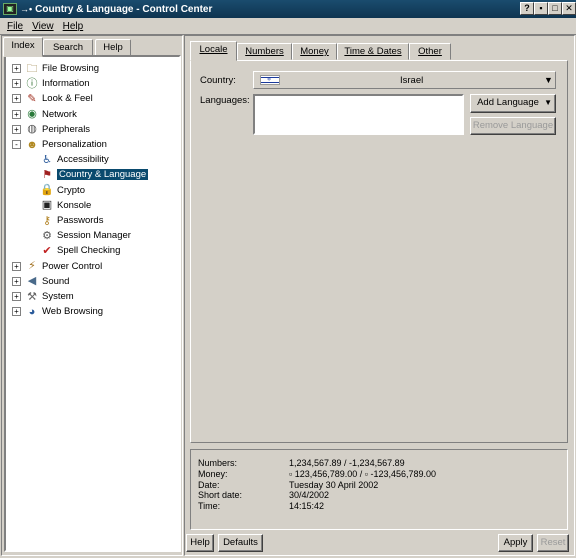 This screenshot has height=558, width=576. I want to click on tree-item-system: + ⚒ System, so click(43, 296).